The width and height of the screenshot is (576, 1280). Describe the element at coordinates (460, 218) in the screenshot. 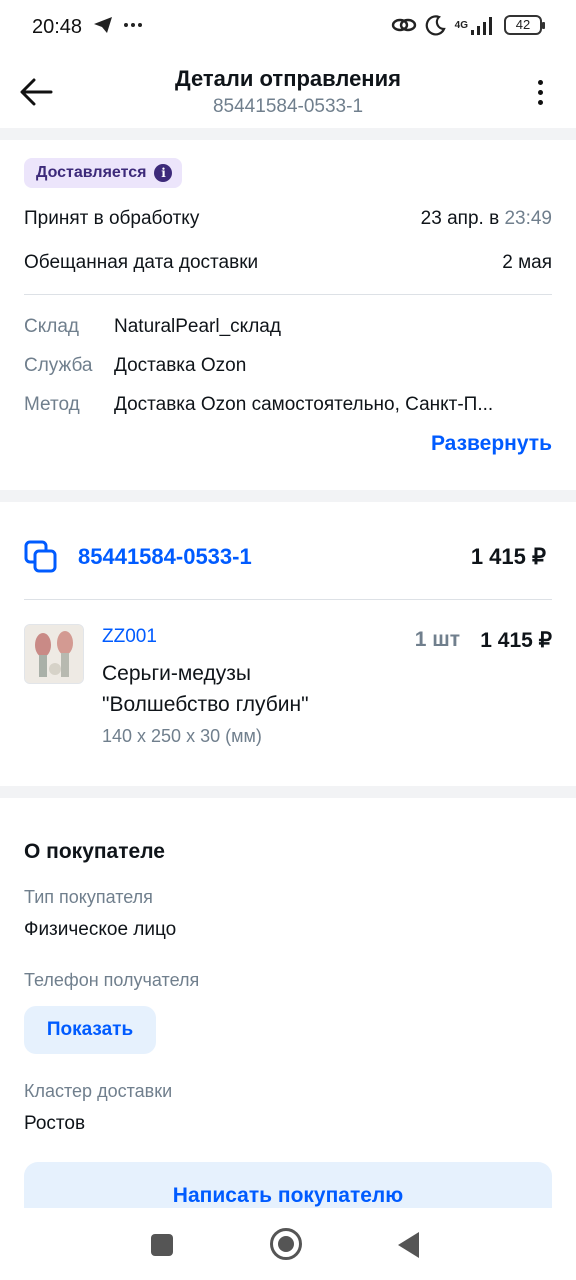

I see `accepted-date: 23 апр. в` at that location.